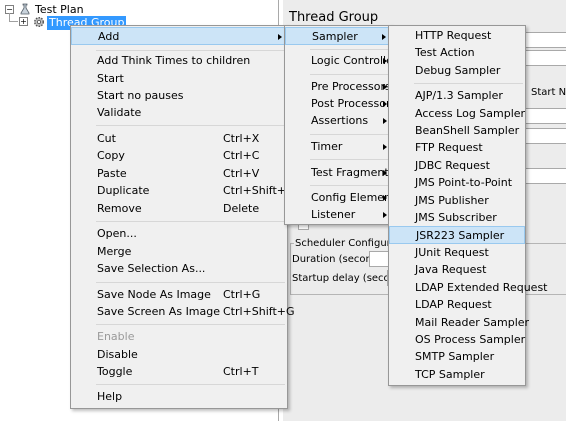 The image size is (566, 421). What do you see at coordinates (242, 294) in the screenshot?
I see `menu-item-shortcut: Ctrl+G` at bounding box center [242, 294].